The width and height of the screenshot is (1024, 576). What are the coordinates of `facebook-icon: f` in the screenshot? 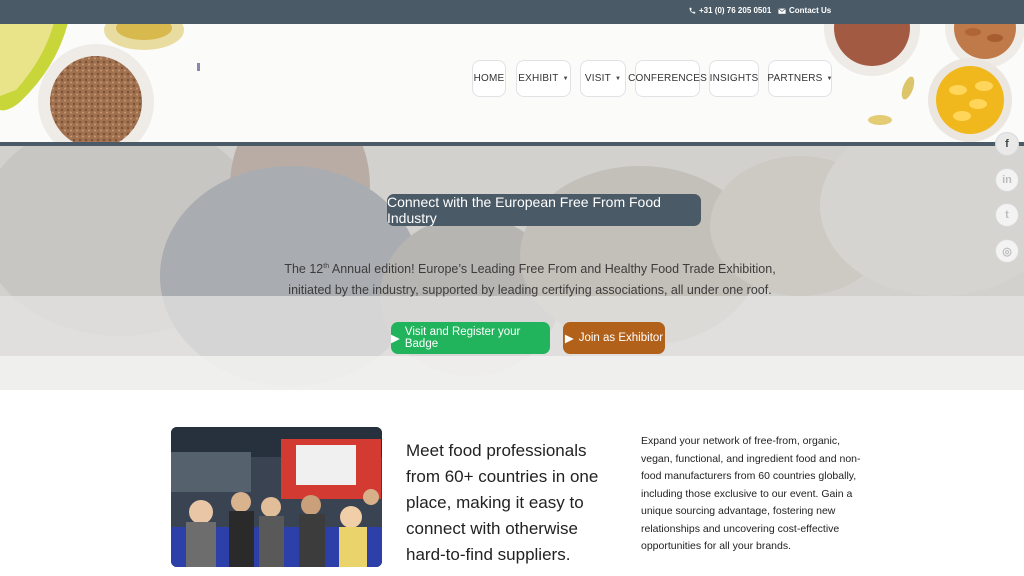 It's located at (1007, 144).